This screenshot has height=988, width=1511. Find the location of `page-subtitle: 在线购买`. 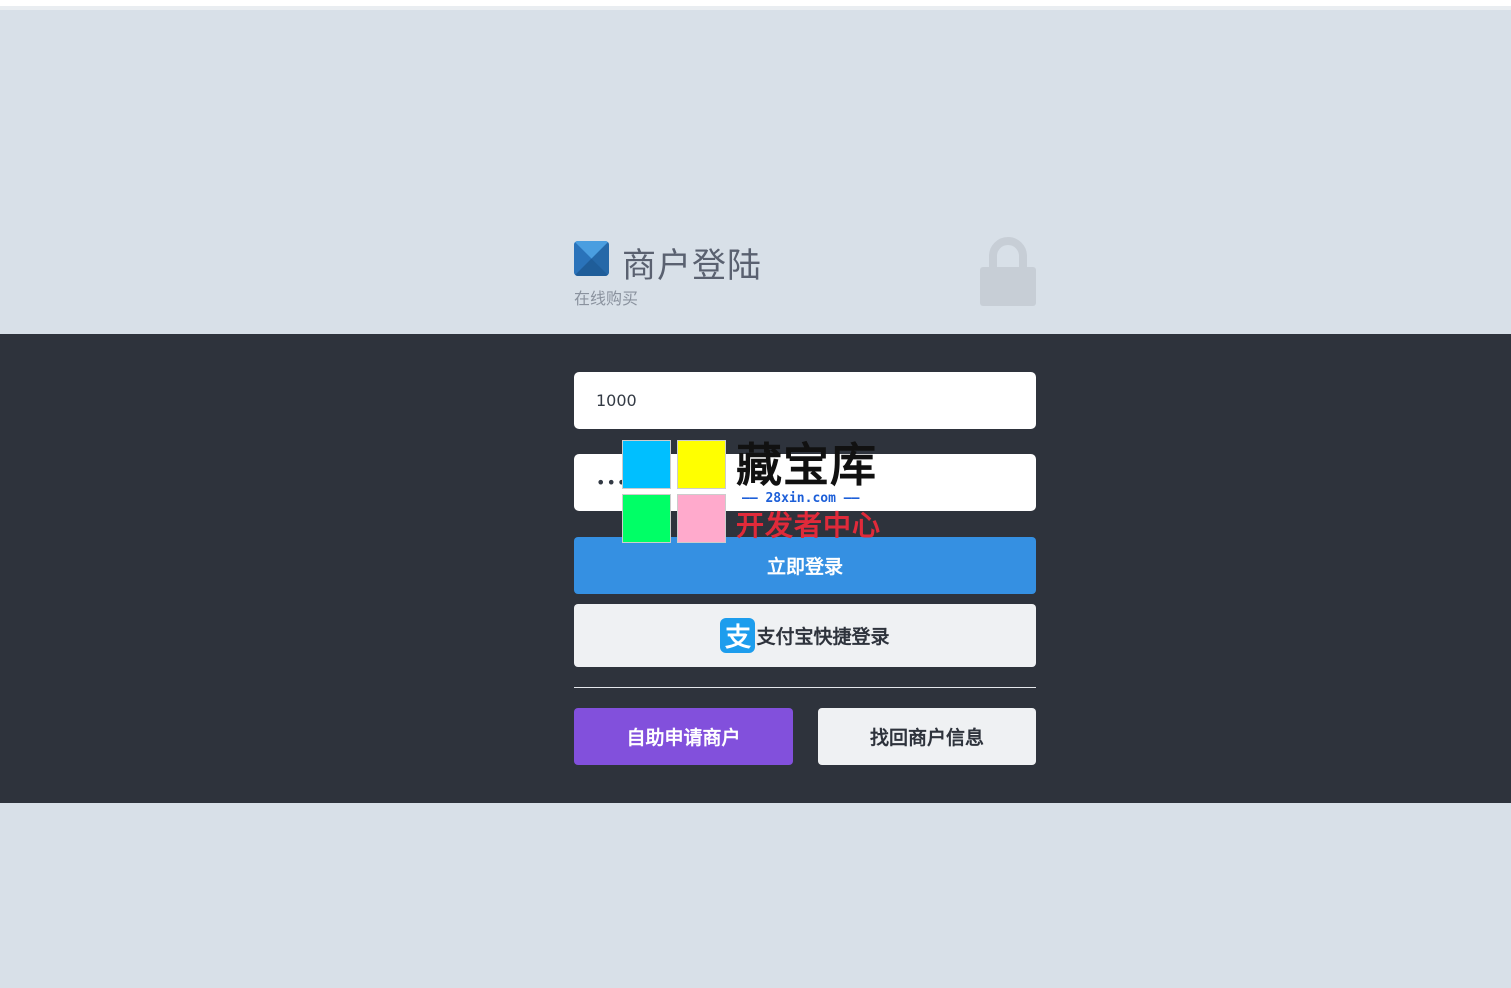

page-subtitle: 在线购买 is located at coordinates (606, 298).